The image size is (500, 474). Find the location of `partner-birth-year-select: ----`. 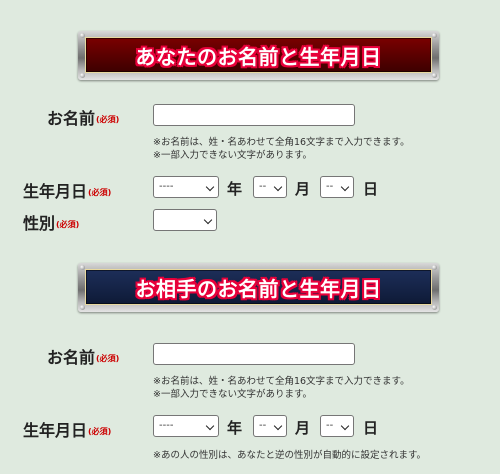

partner-birth-year-select: ---- is located at coordinates (186, 426).